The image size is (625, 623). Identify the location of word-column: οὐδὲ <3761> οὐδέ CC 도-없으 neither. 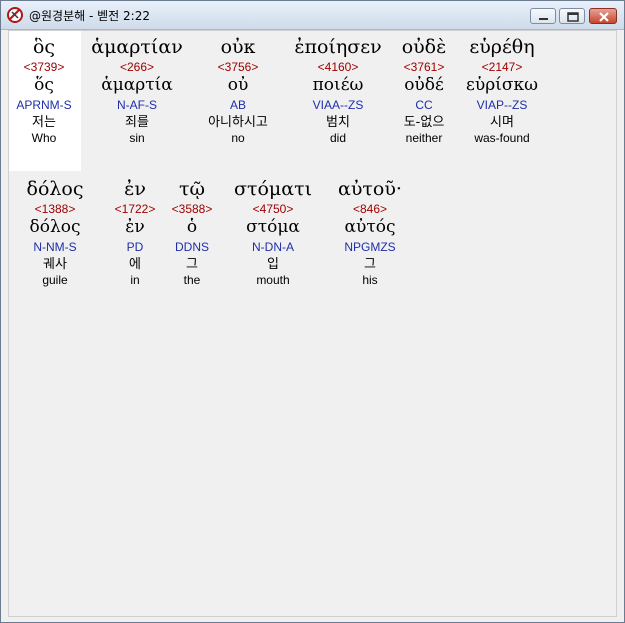
(424, 90).